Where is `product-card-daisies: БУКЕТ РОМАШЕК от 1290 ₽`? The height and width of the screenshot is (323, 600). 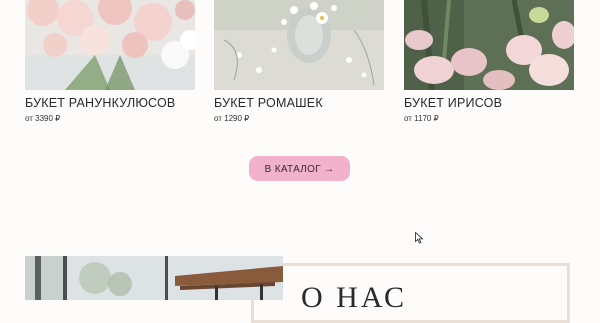 product-card-daisies: БУКЕТ РОМАШЕК от 1290 ₽ is located at coordinates (299, 61).